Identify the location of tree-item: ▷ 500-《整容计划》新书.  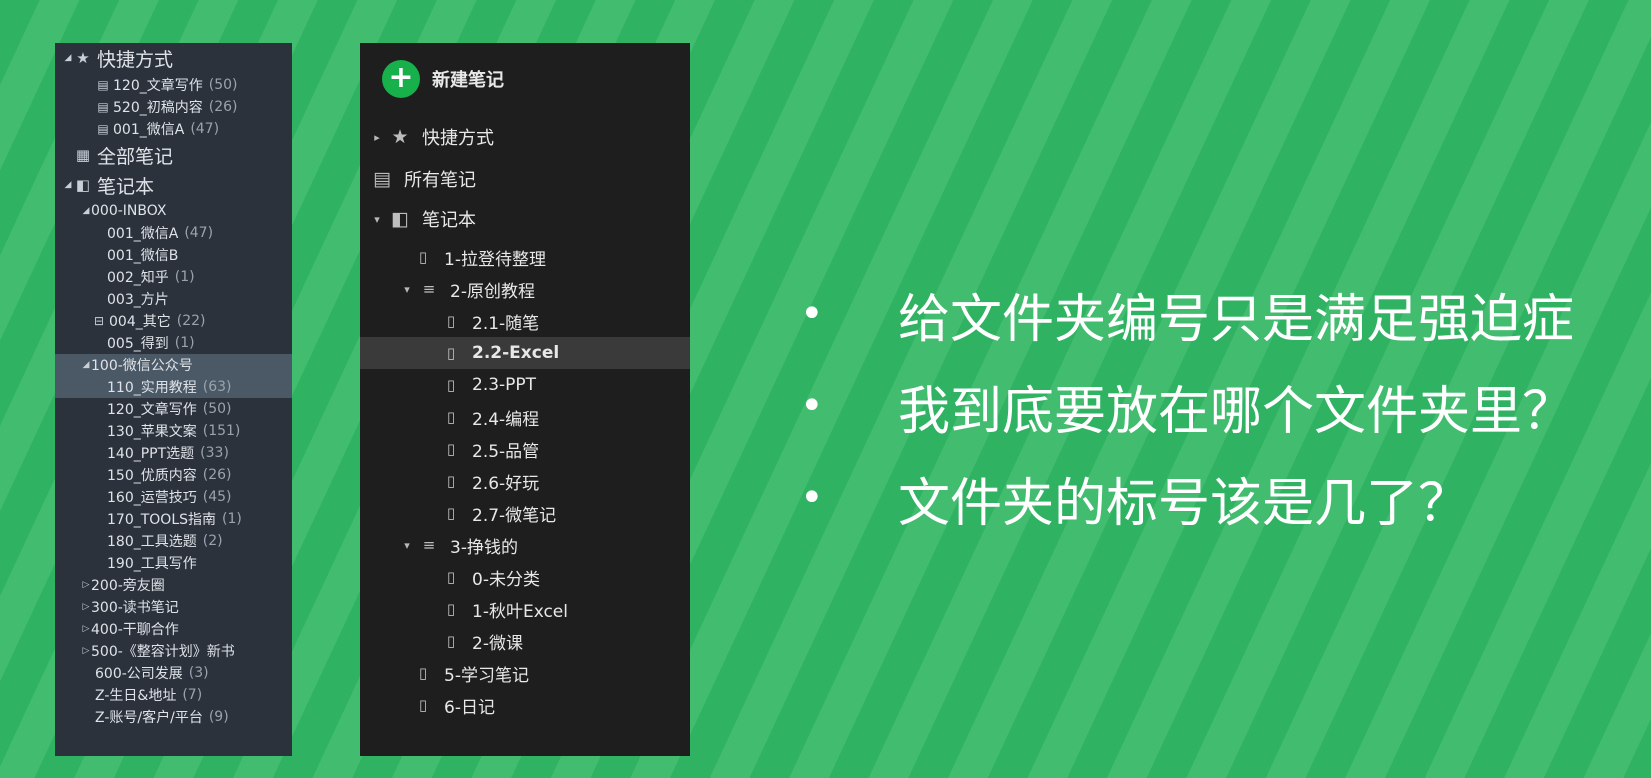
(173, 651).